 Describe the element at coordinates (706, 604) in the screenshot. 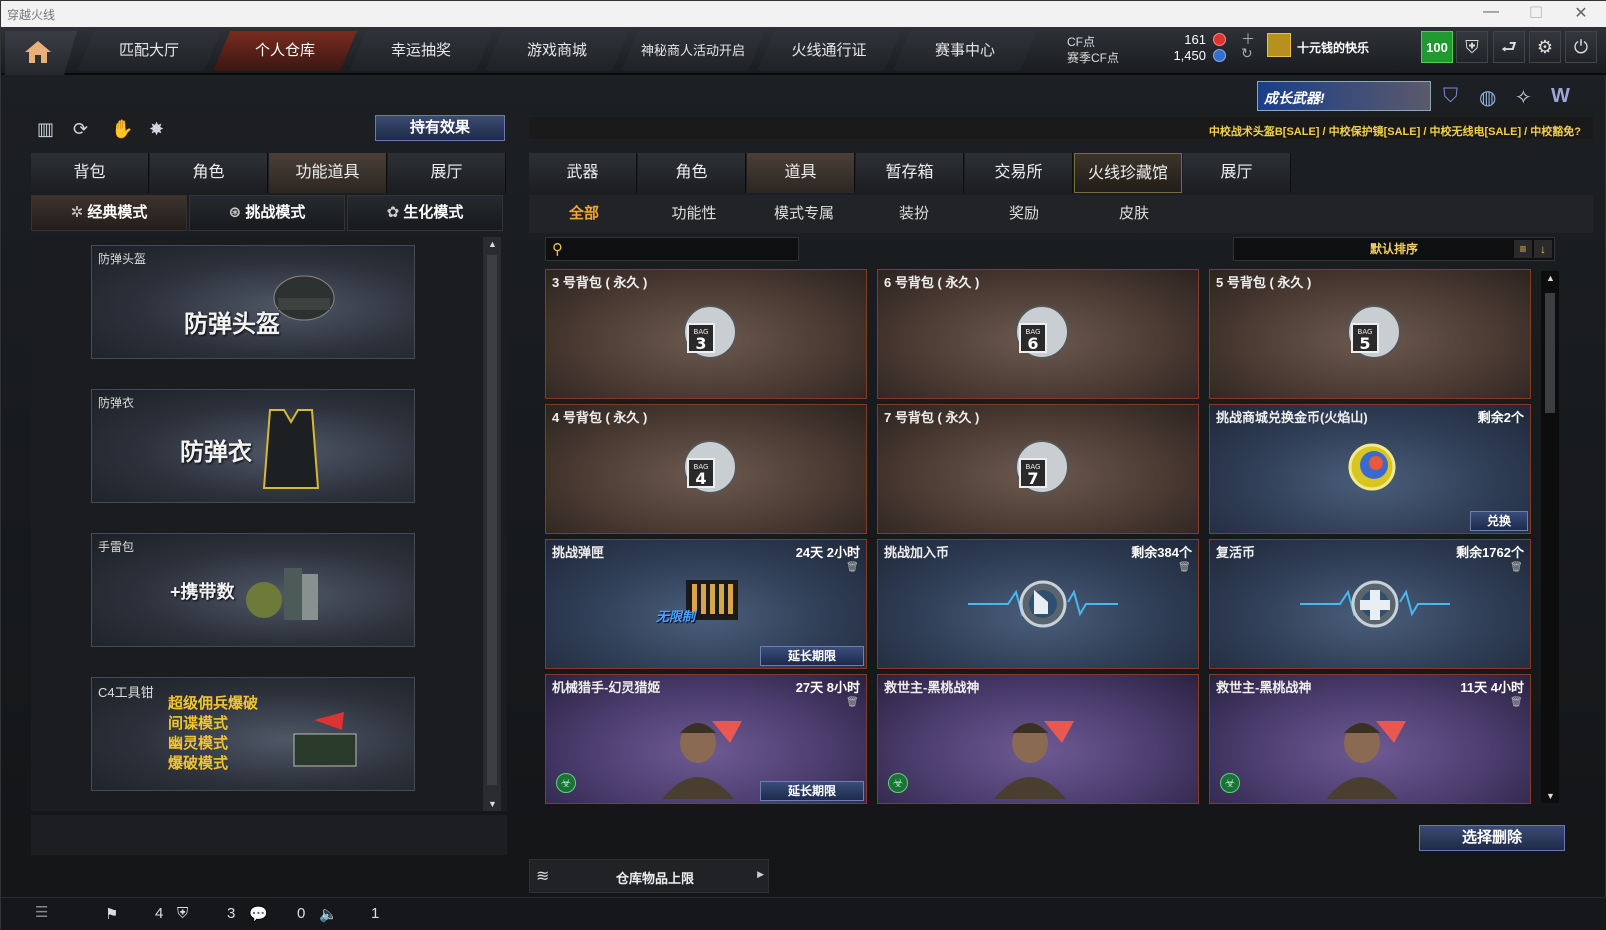

I see `item-card: 挑战弹匣 24天 2小时 🗑 无限制 延长期限` at that location.